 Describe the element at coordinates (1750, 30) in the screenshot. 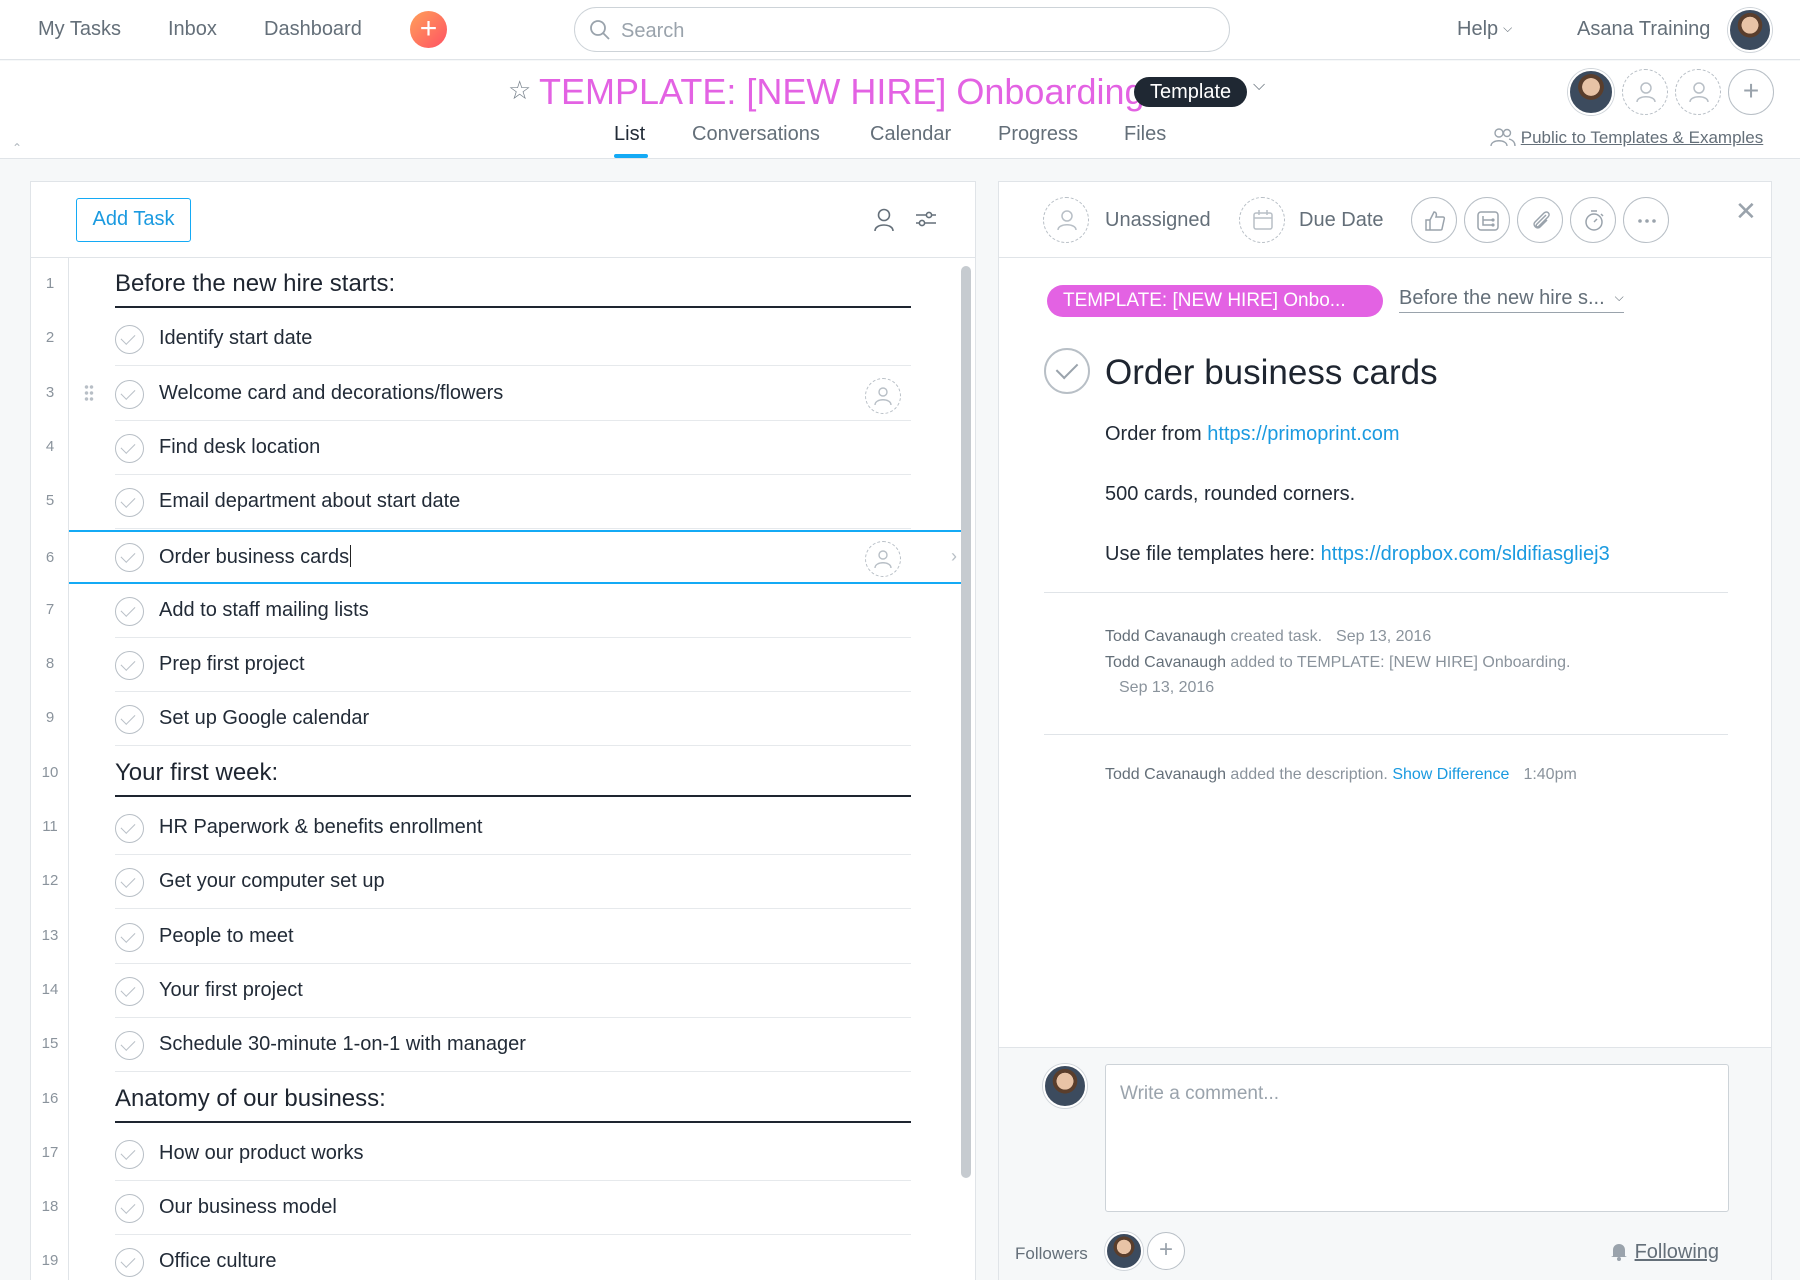

I see `user-avatar` at that location.